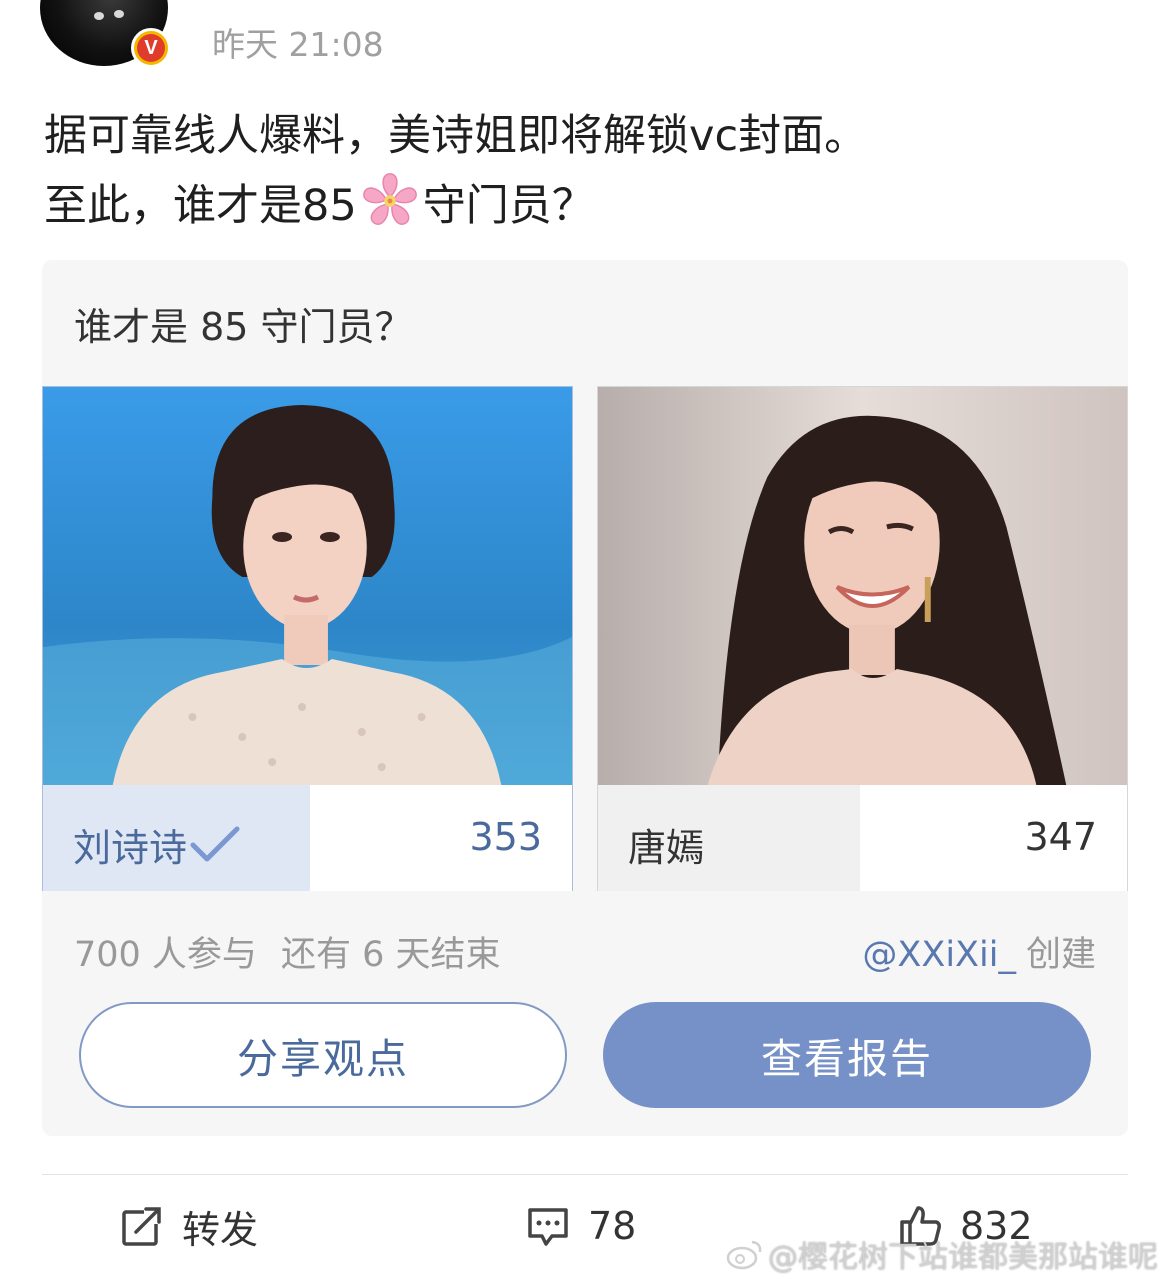  I want to click on verified-badge-icon: V, so click(151, 48).